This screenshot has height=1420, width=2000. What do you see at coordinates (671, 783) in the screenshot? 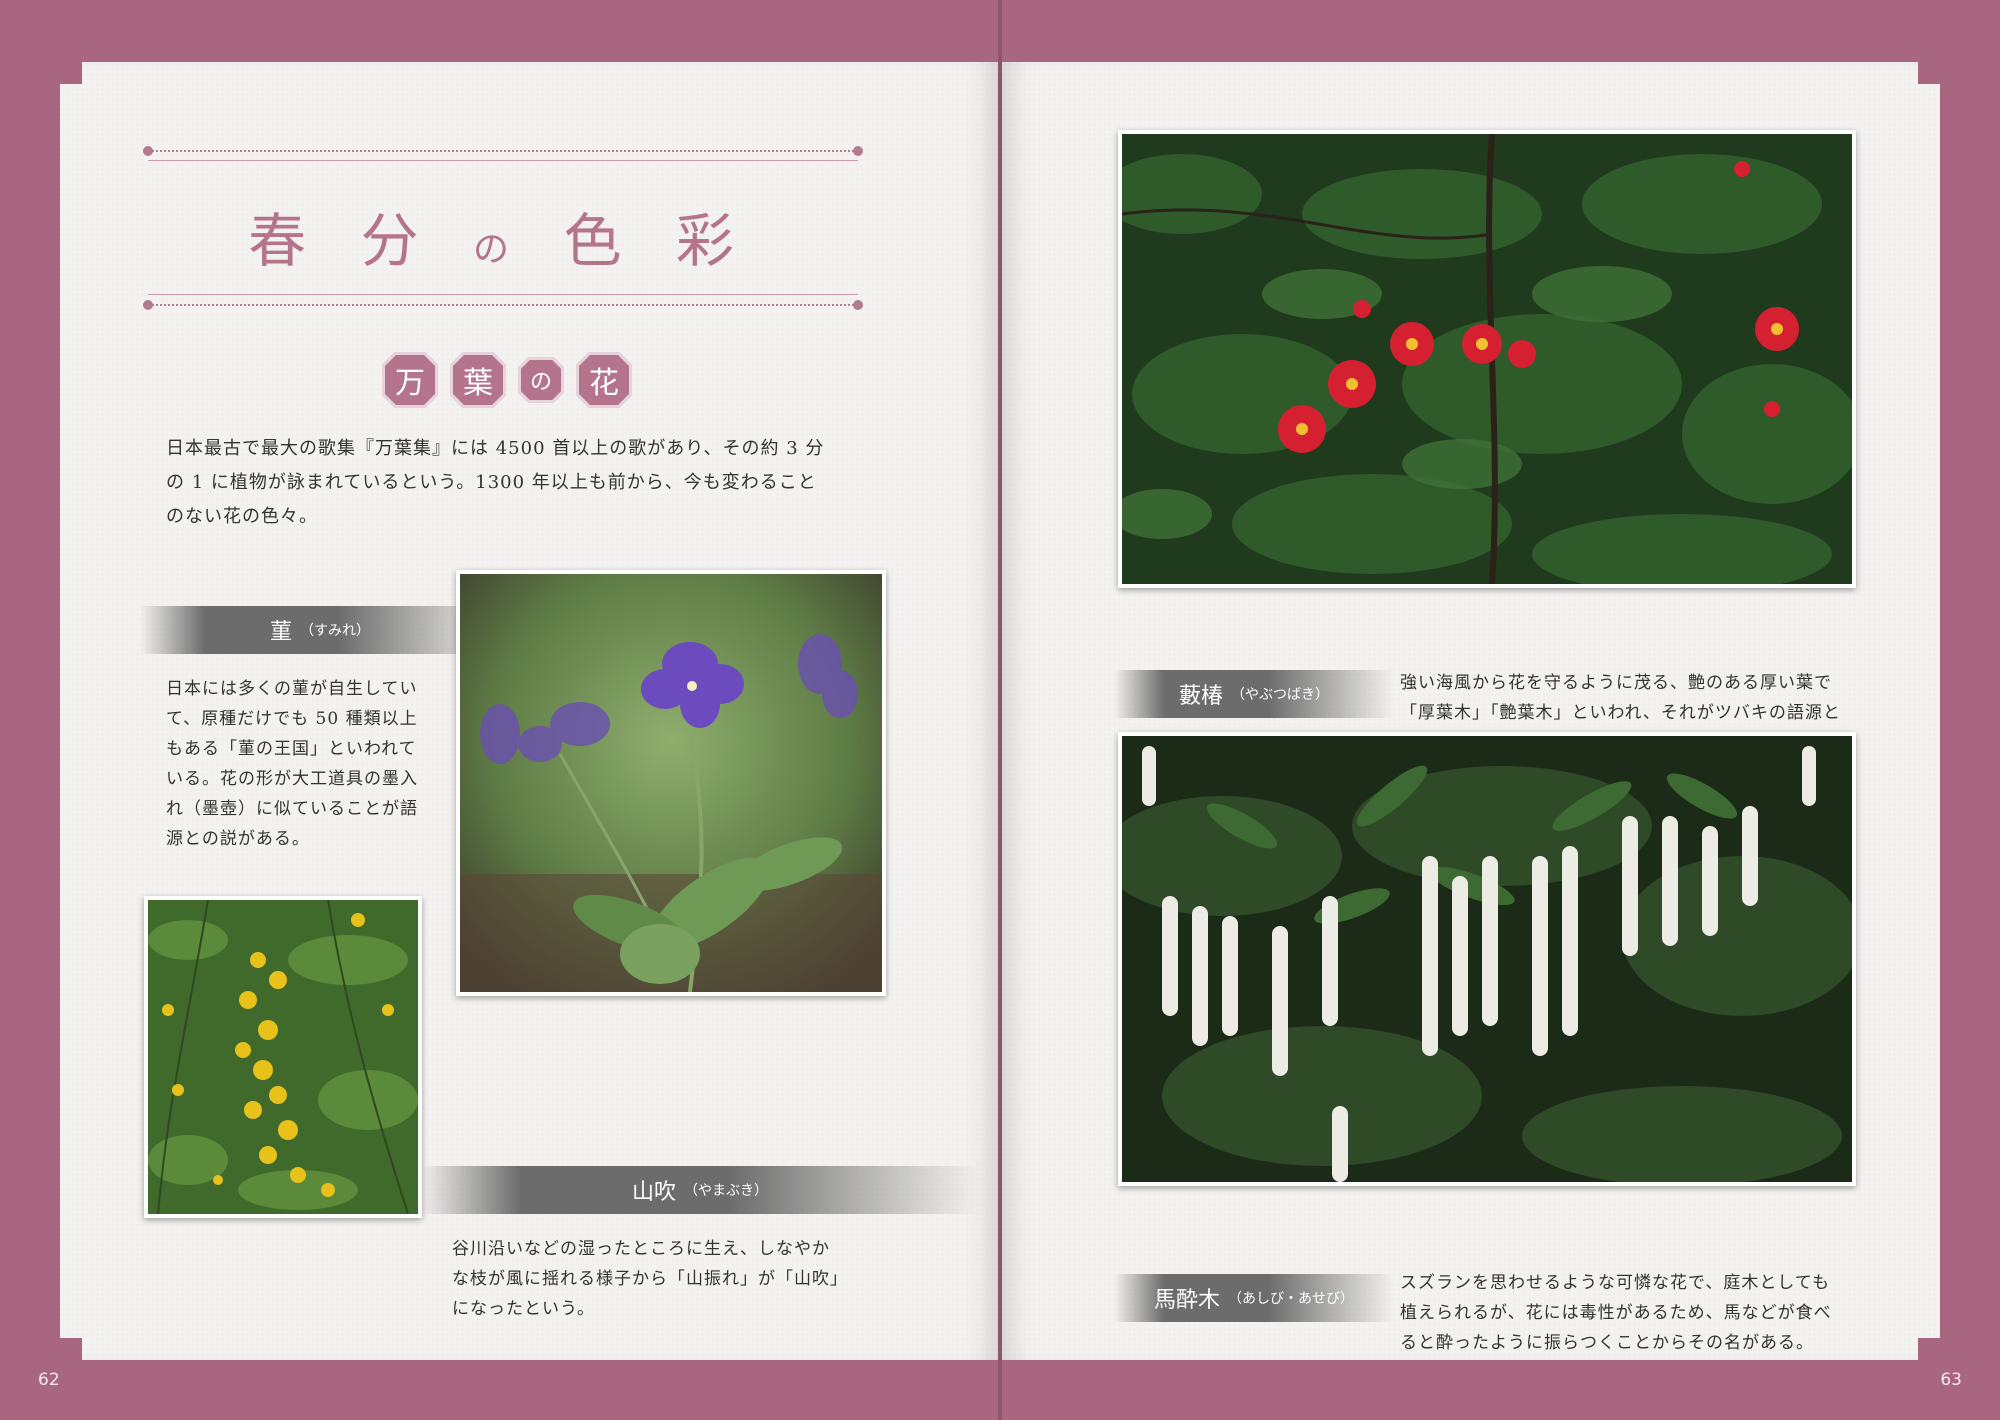
I see `violet-photo` at bounding box center [671, 783].